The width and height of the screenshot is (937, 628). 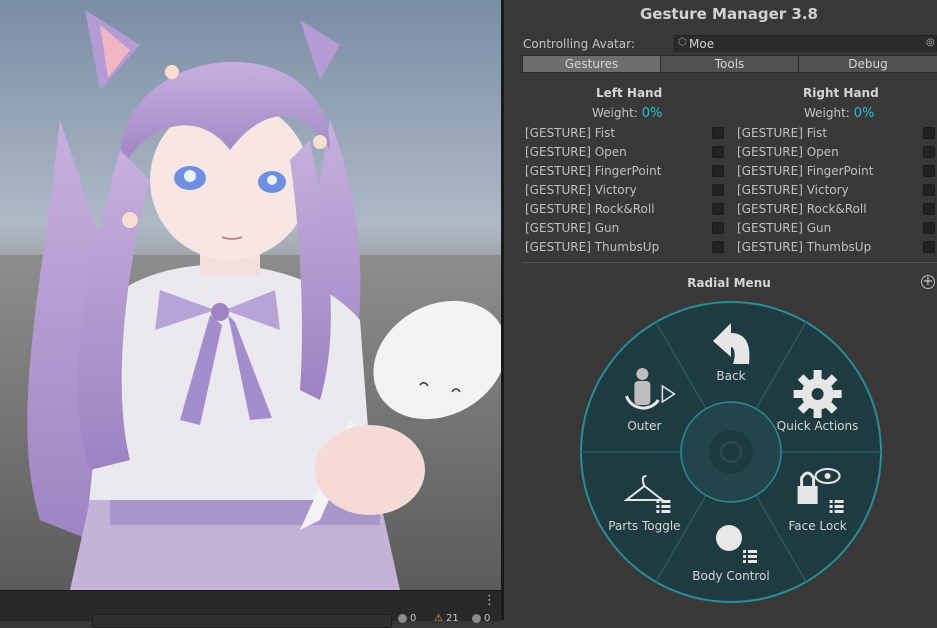 I want to click on radial-item-body-control: Body Control, so click(x=731, y=576).